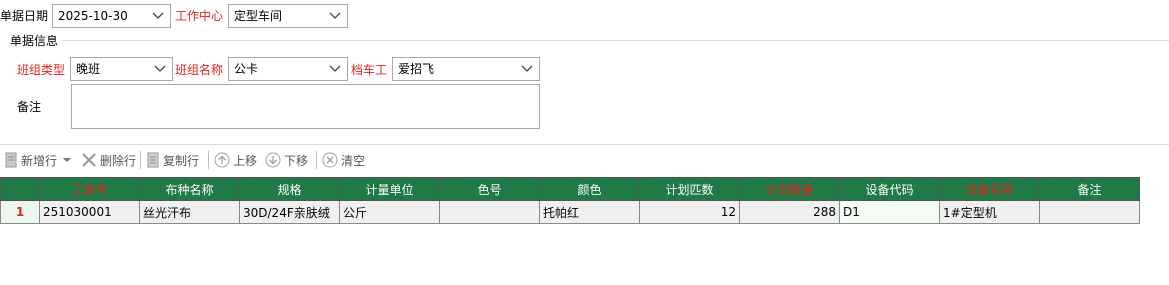  Describe the element at coordinates (20, 212) in the screenshot. I see `row-number: 1` at that location.